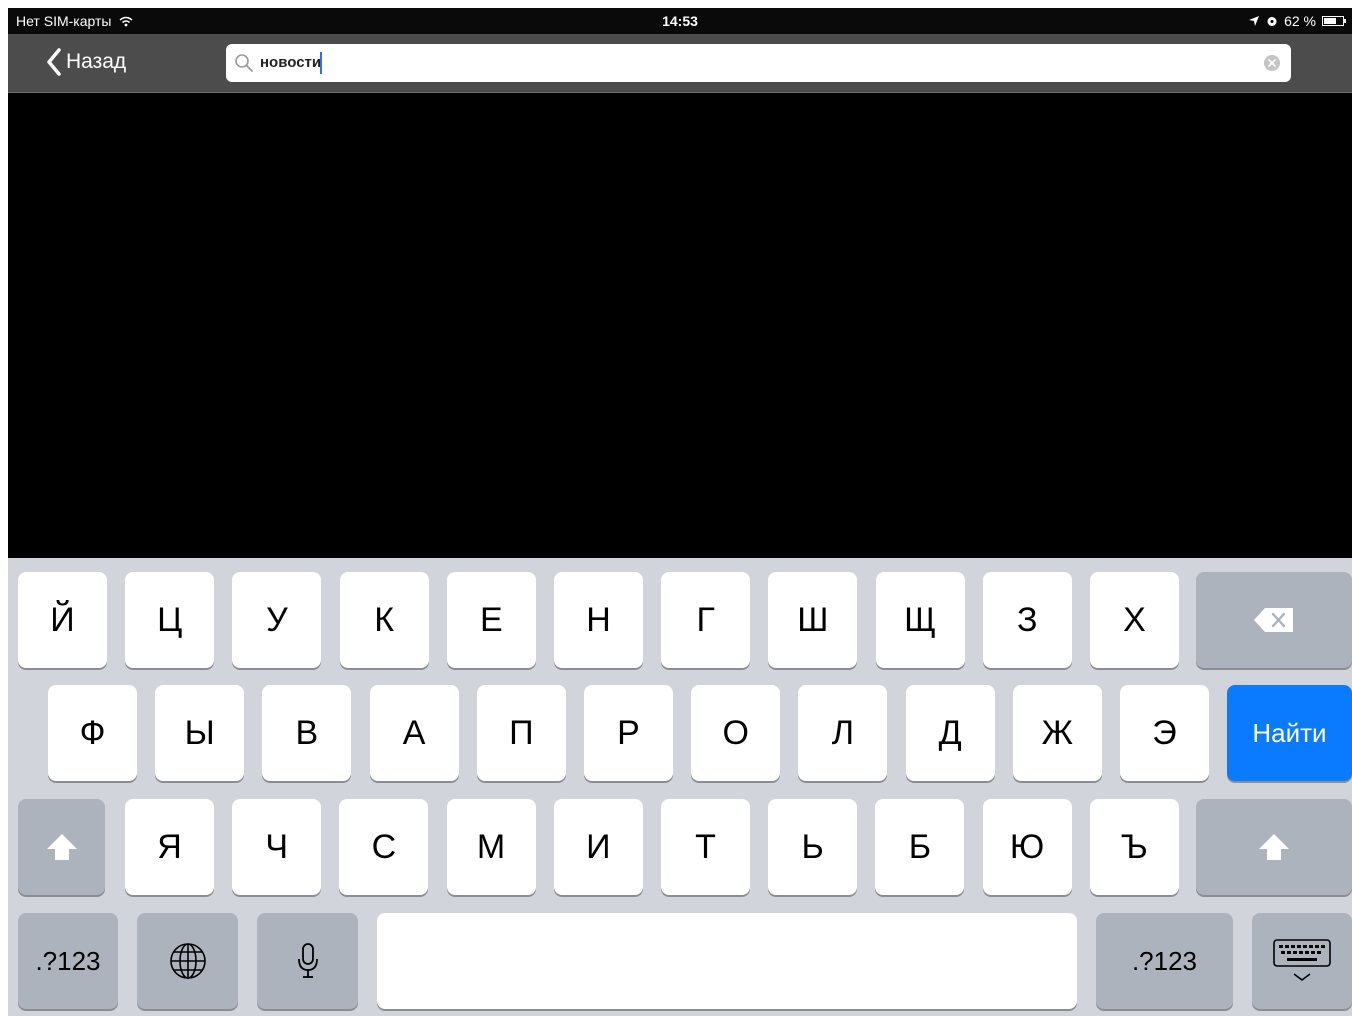  What do you see at coordinates (813, 620) in the screenshot?
I see `letter-key: Ш` at bounding box center [813, 620].